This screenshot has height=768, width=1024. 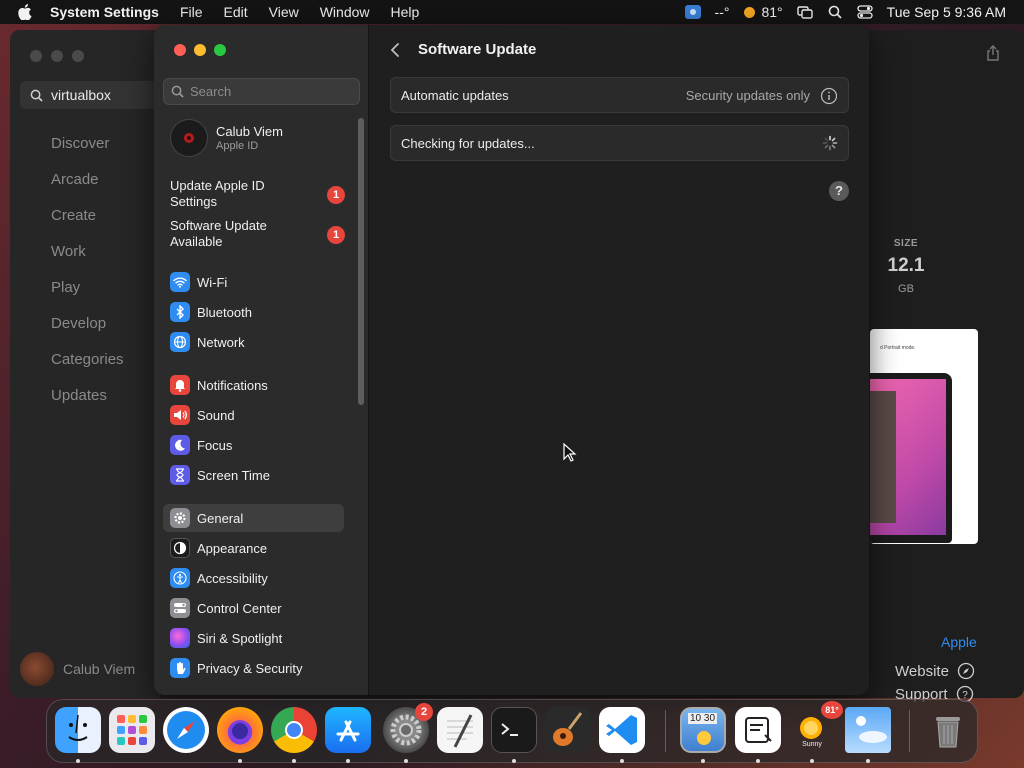 What do you see at coordinates (104, 12) in the screenshot?
I see `app-menu: System Settings` at bounding box center [104, 12].